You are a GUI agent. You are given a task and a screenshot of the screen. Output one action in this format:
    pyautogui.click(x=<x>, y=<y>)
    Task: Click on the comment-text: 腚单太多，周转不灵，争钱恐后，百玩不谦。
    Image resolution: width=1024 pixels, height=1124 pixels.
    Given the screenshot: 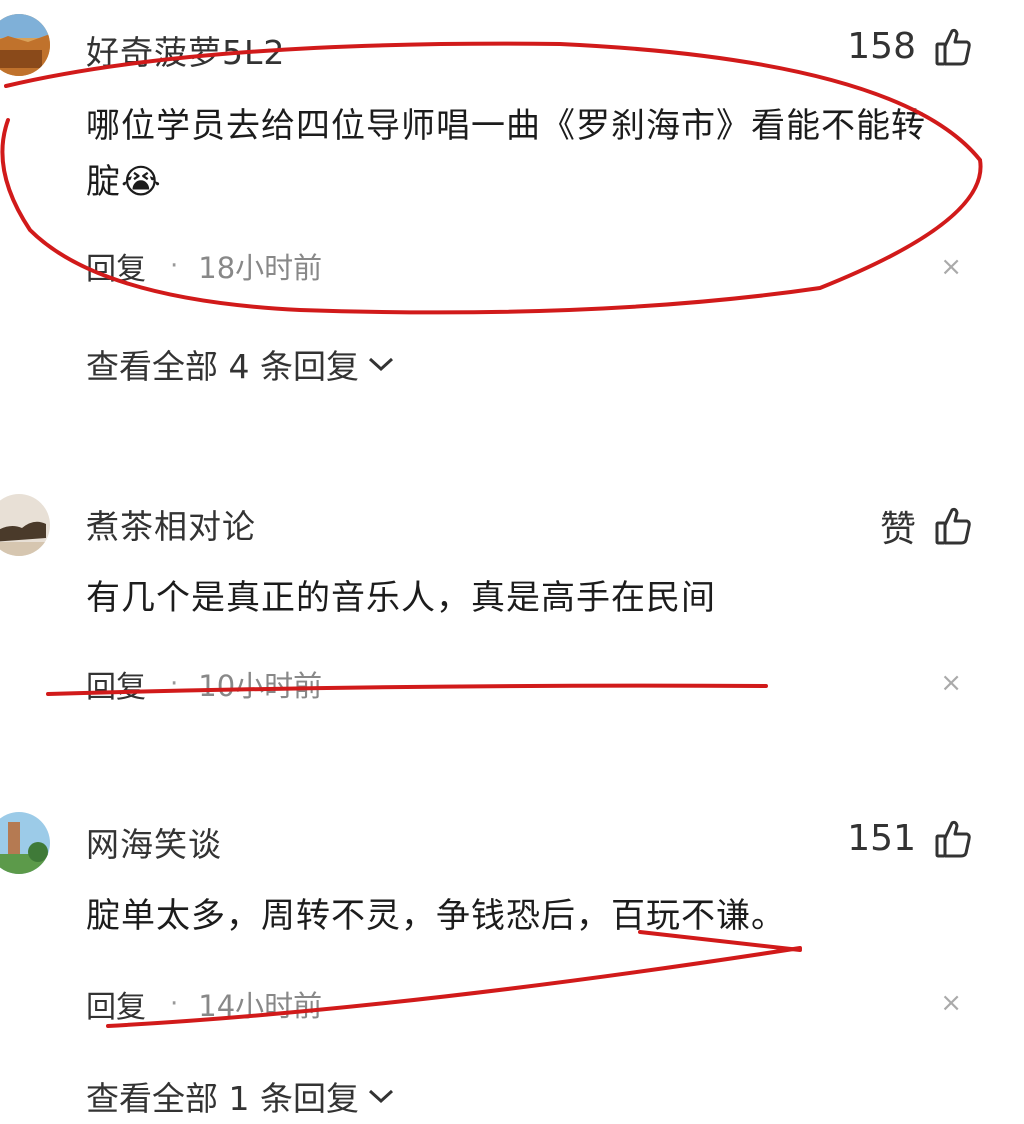 What is the action you would take?
    pyautogui.click(x=436, y=916)
    